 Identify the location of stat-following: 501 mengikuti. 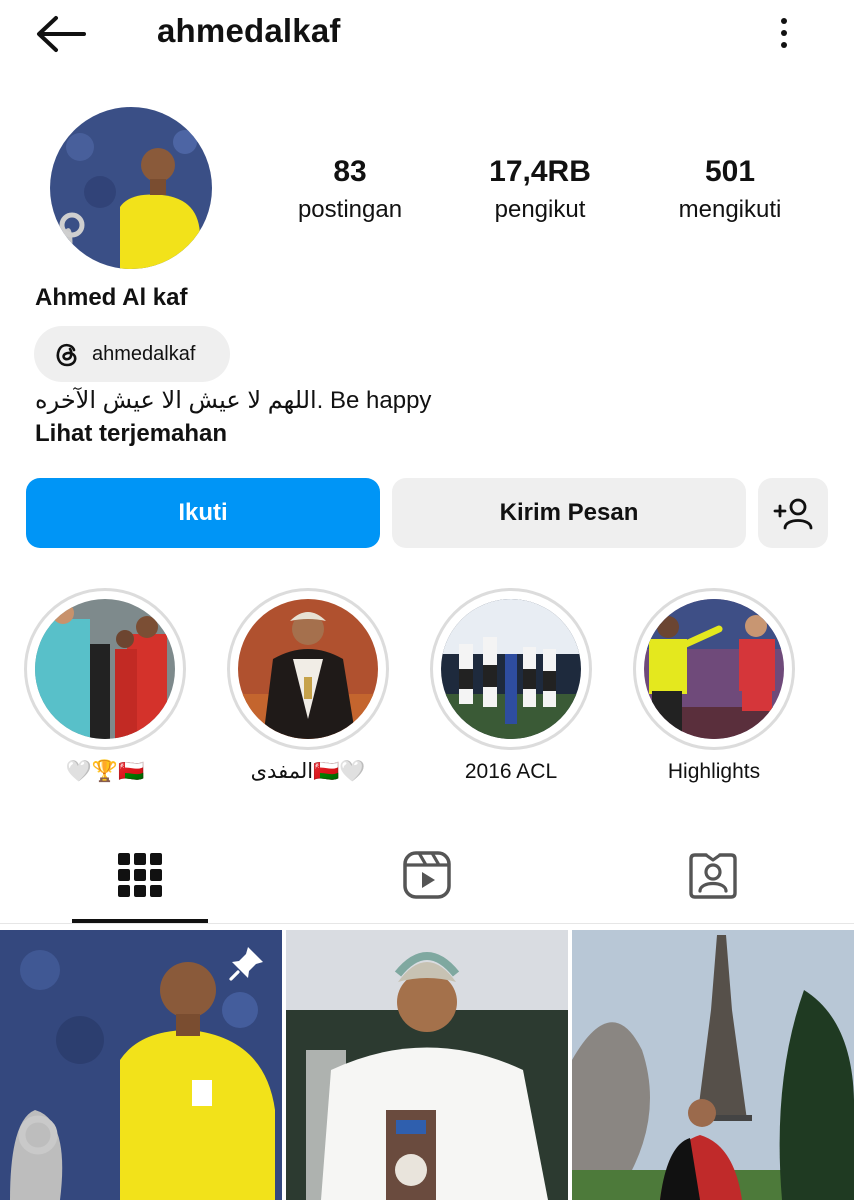
(730, 190).